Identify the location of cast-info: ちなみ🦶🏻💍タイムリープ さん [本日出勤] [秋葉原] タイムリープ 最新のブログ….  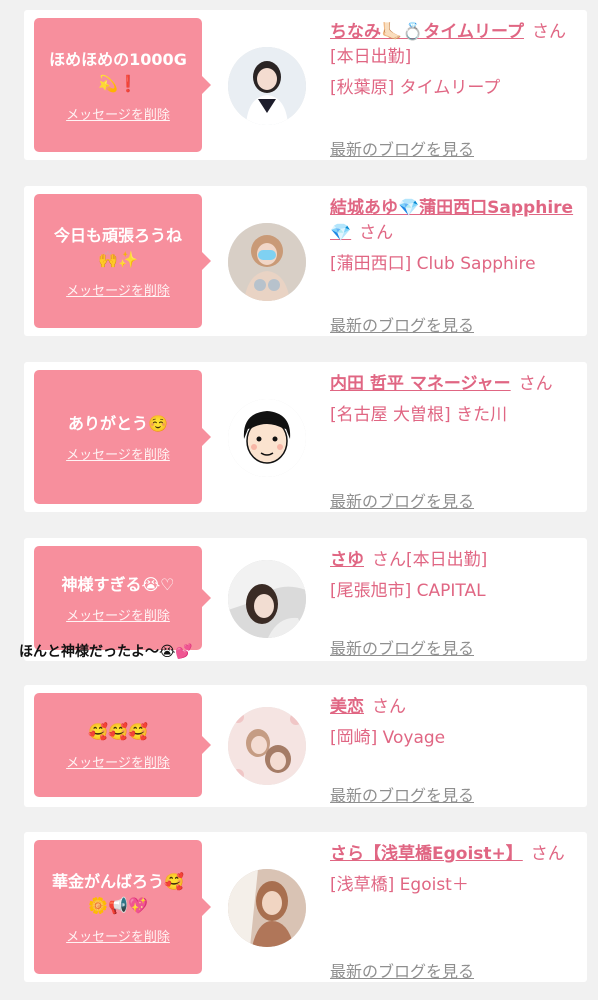
(455, 89).